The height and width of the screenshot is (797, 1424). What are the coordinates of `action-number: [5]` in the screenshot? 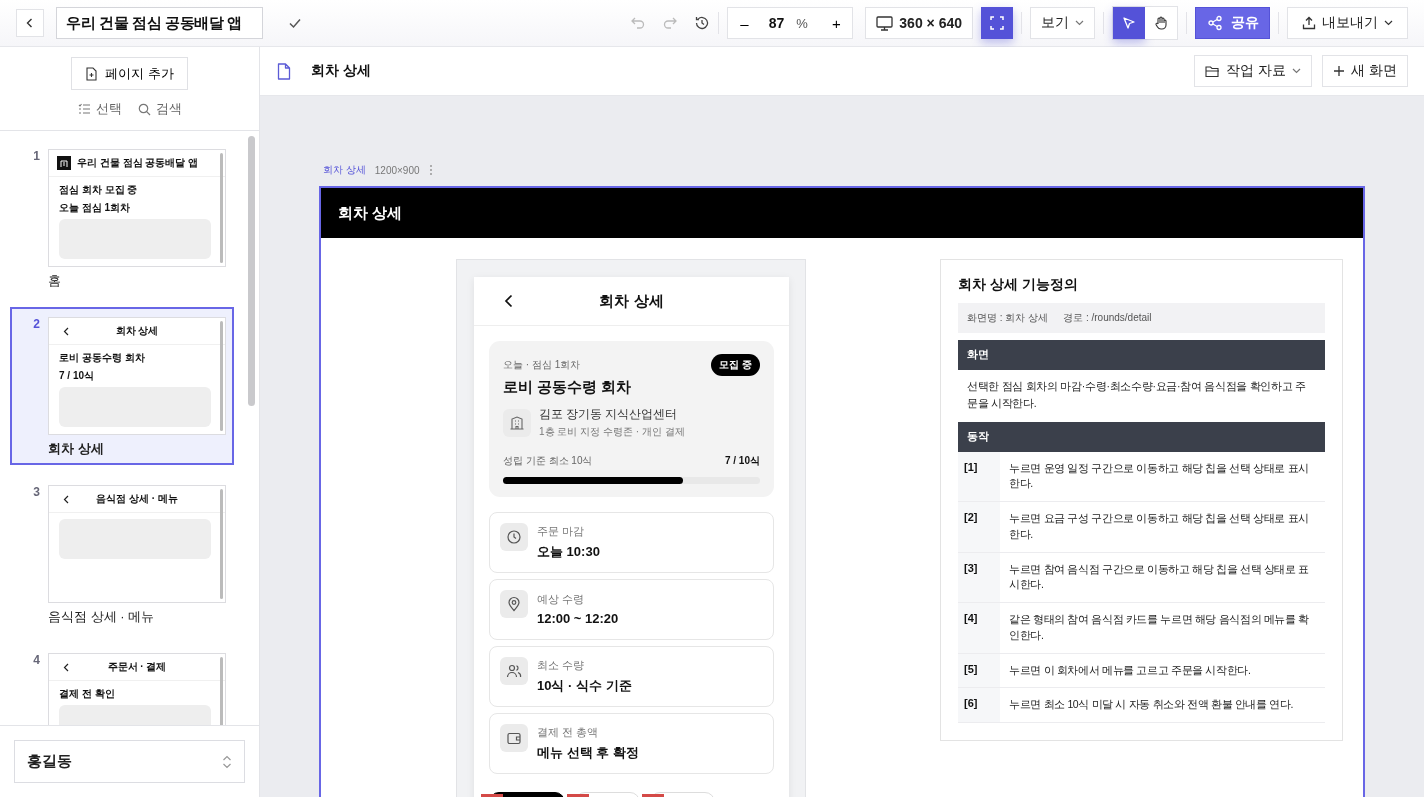 It's located at (979, 670).